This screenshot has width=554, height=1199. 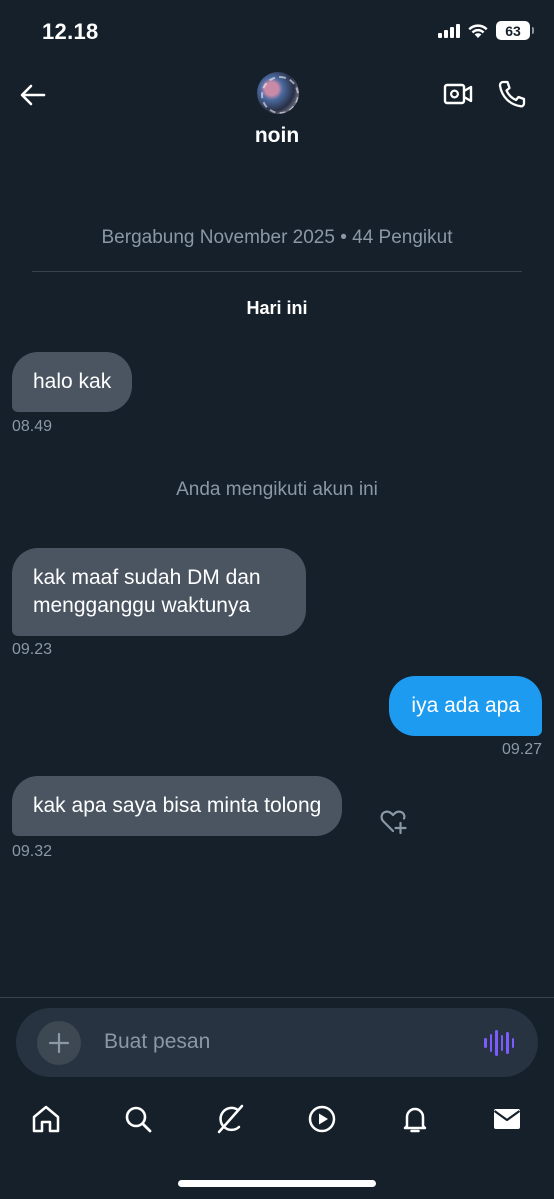 I want to click on phone-call-icon, so click(x=511, y=94).